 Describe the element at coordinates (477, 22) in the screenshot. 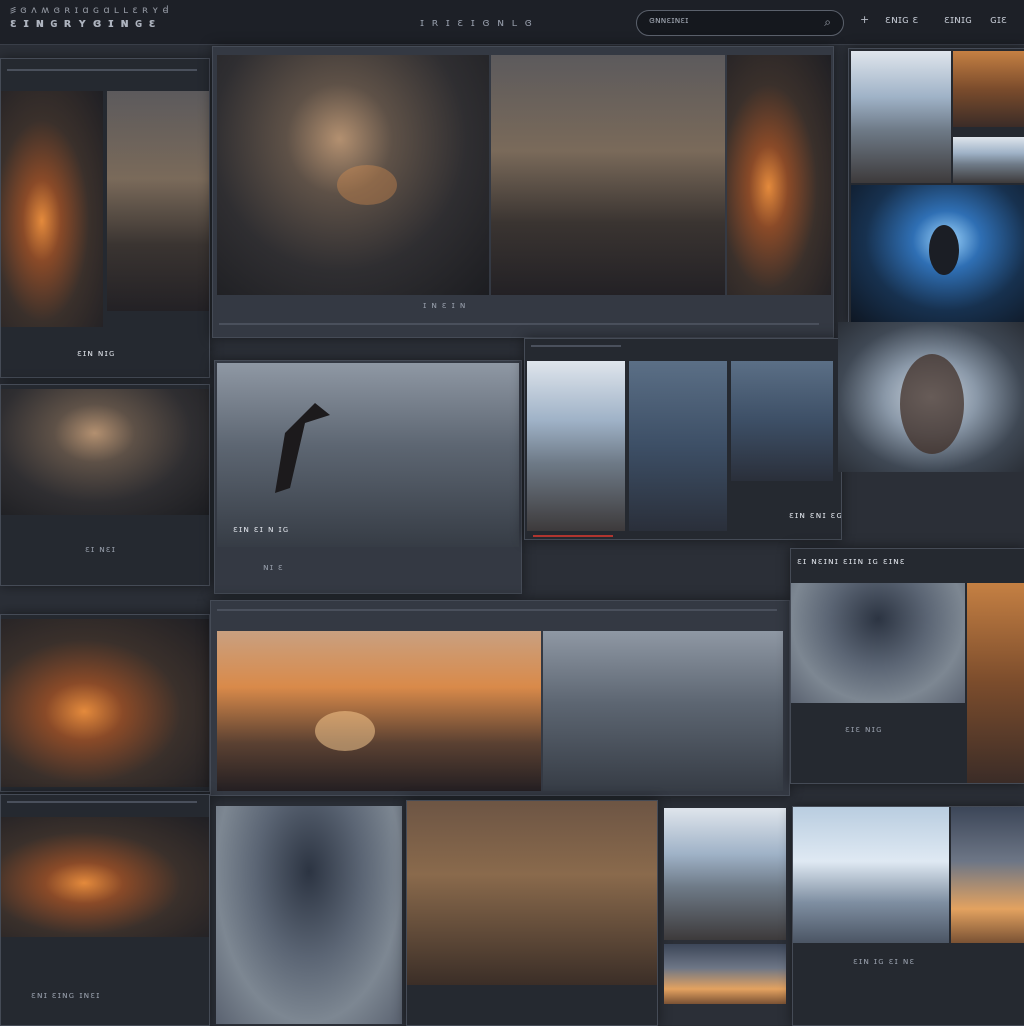

I see `top-nav: ɪ ʀ ɪ ɛ ɪ ɞ ɴ ʟ ɞ` at that location.